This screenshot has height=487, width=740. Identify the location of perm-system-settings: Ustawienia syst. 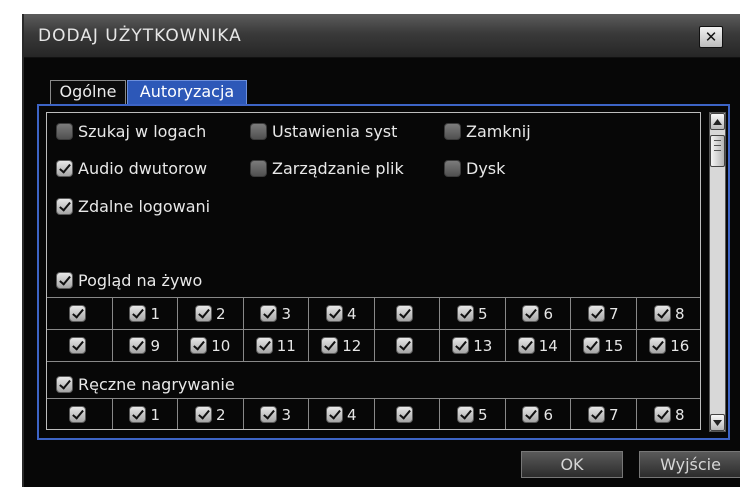
(323, 131).